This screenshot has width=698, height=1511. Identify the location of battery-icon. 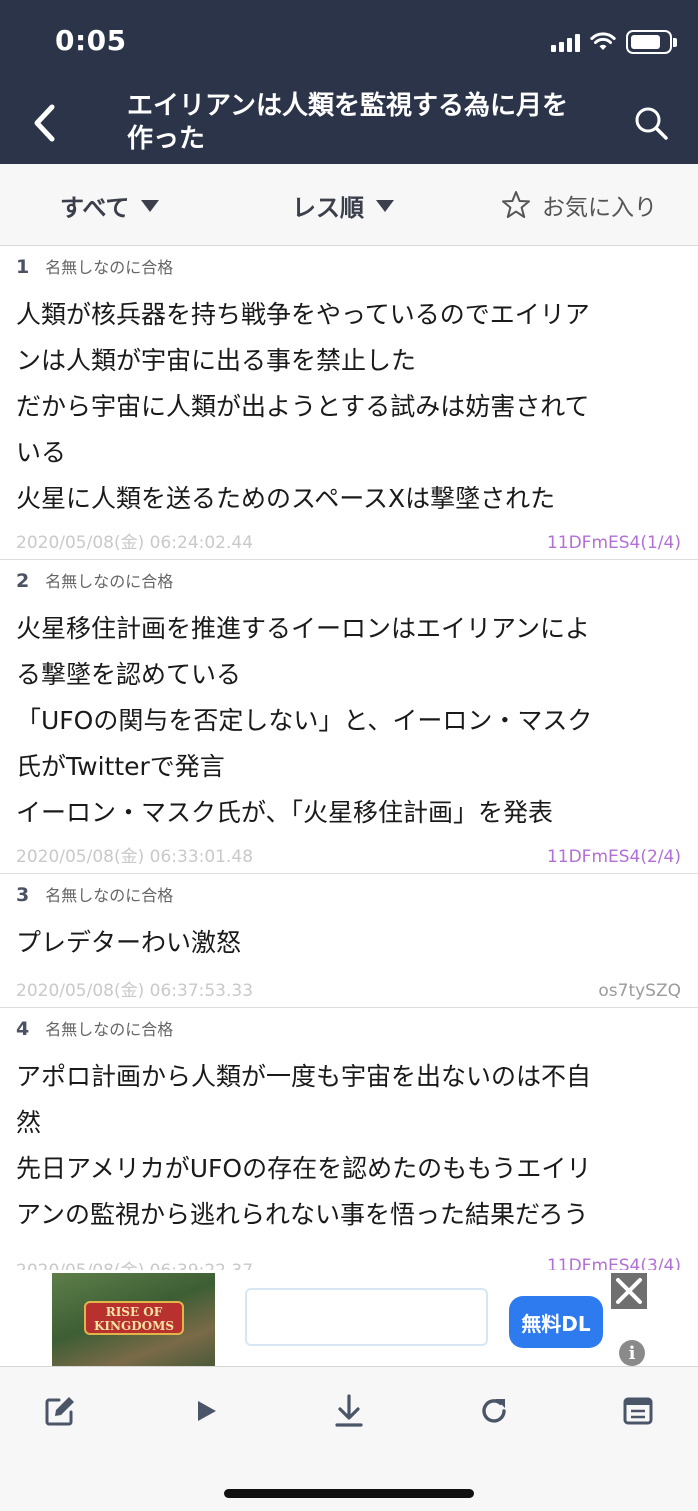
(651, 42).